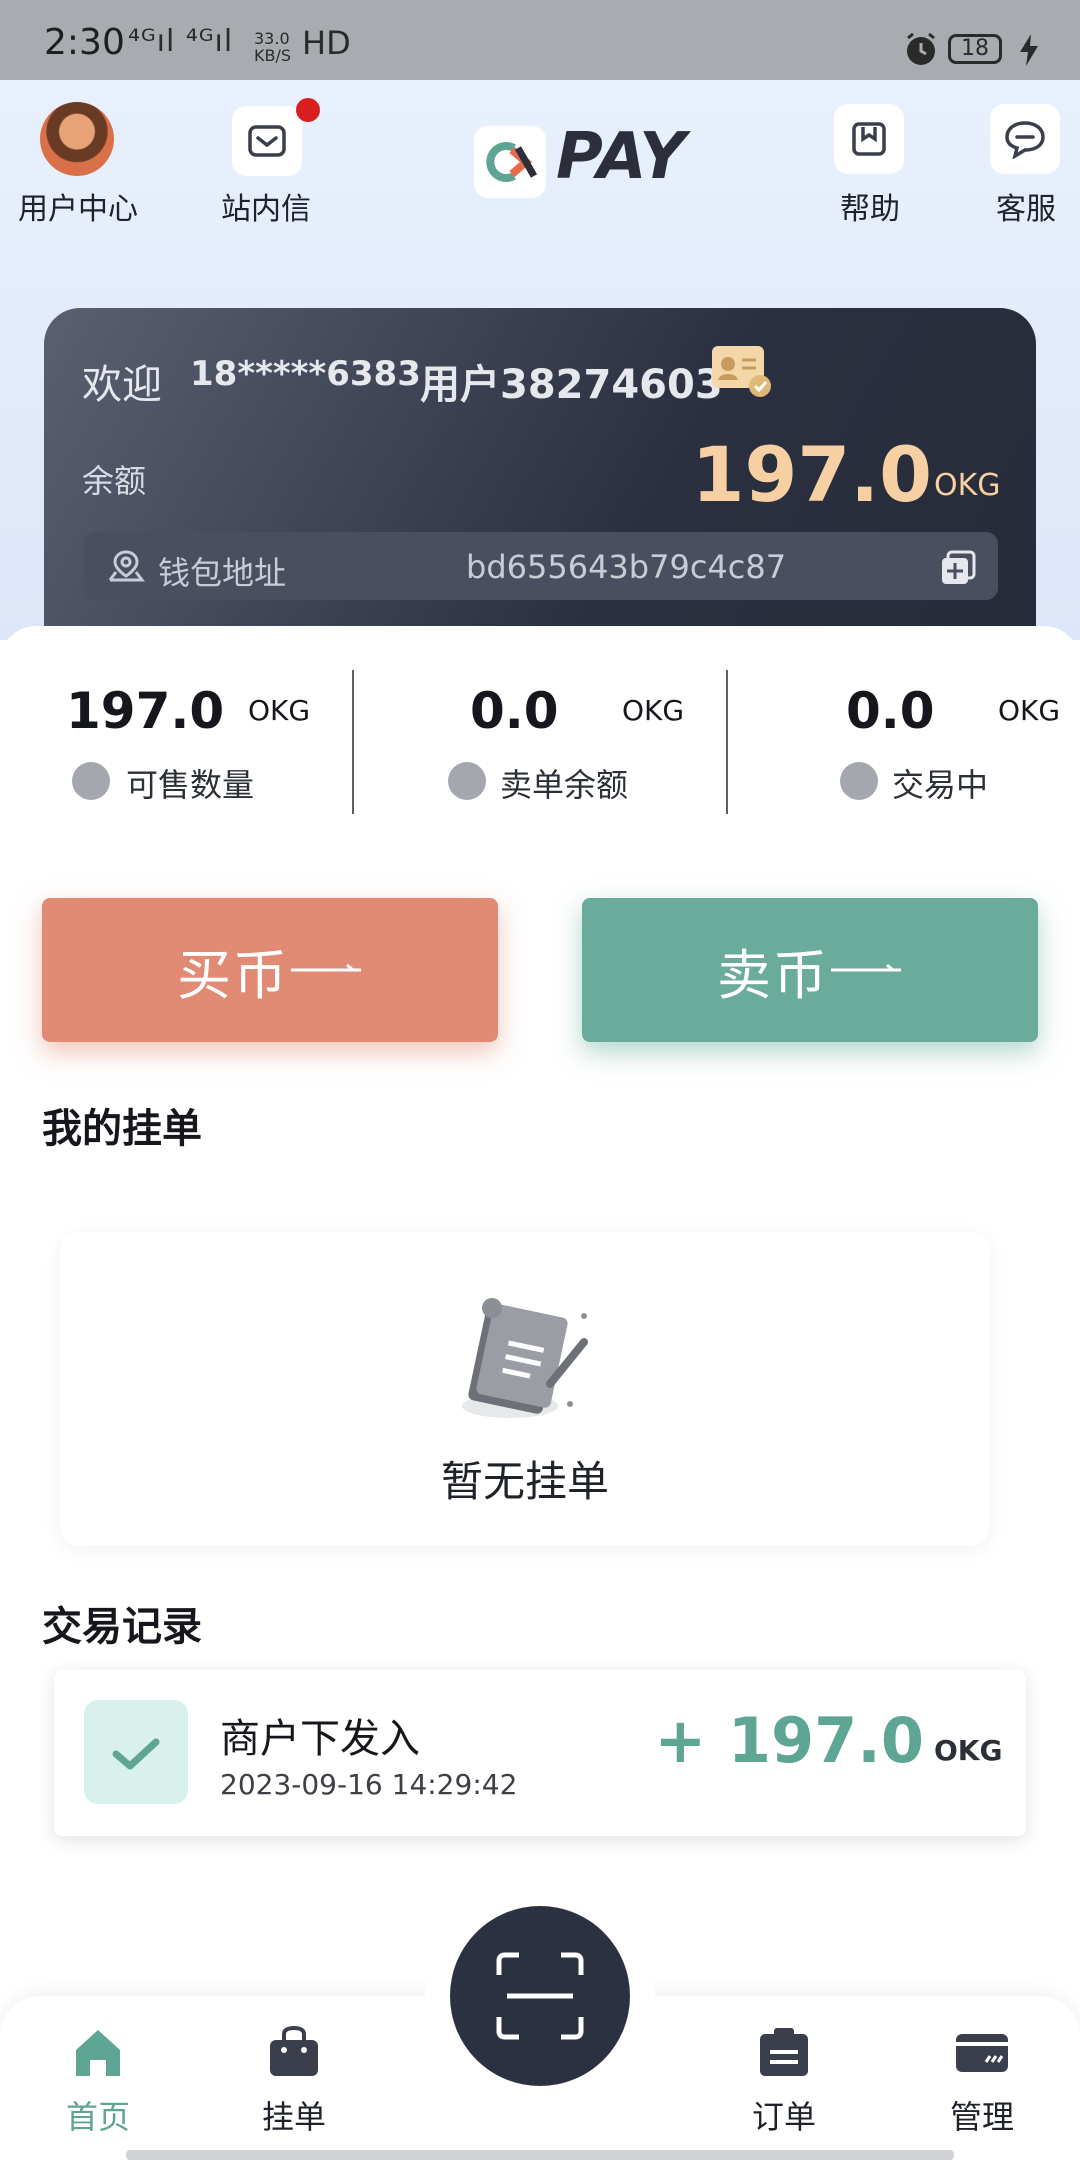 The image size is (1080, 2160). I want to click on copy-icon, so click(958, 568).